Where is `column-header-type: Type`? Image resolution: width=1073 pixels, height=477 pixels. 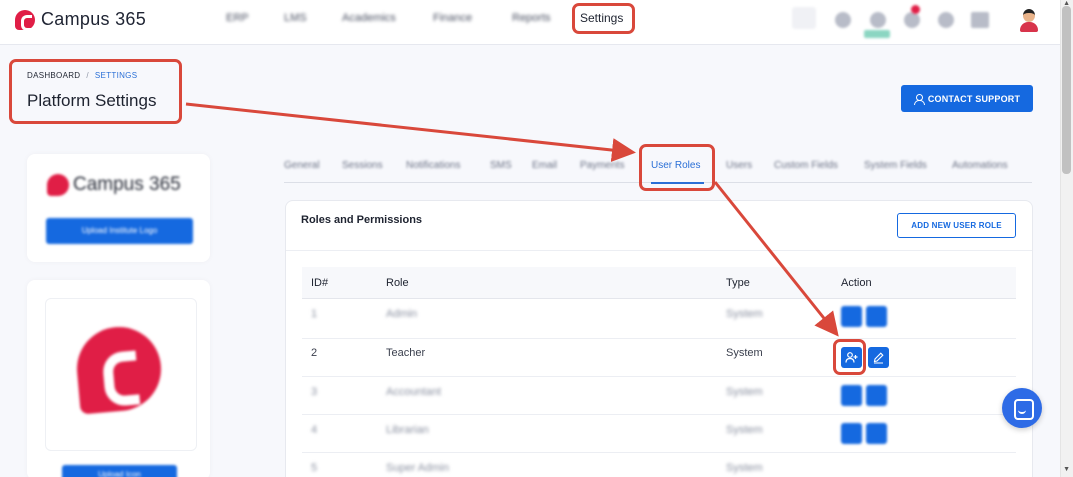 column-header-type: Type is located at coordinates (738, 283).